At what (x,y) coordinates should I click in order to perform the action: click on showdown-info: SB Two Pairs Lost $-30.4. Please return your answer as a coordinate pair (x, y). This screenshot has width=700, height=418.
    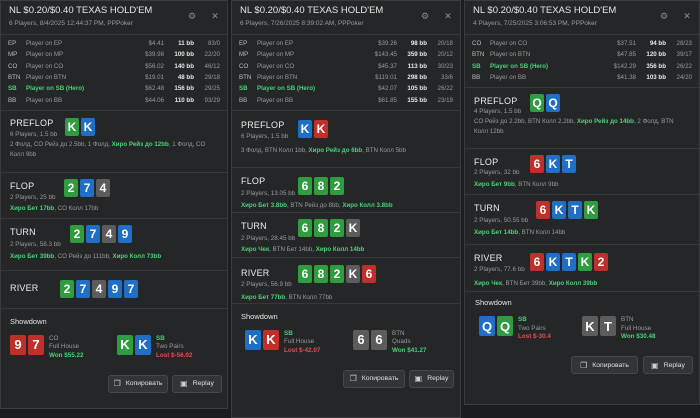
    Looking at the image, I should click on (534, 329).